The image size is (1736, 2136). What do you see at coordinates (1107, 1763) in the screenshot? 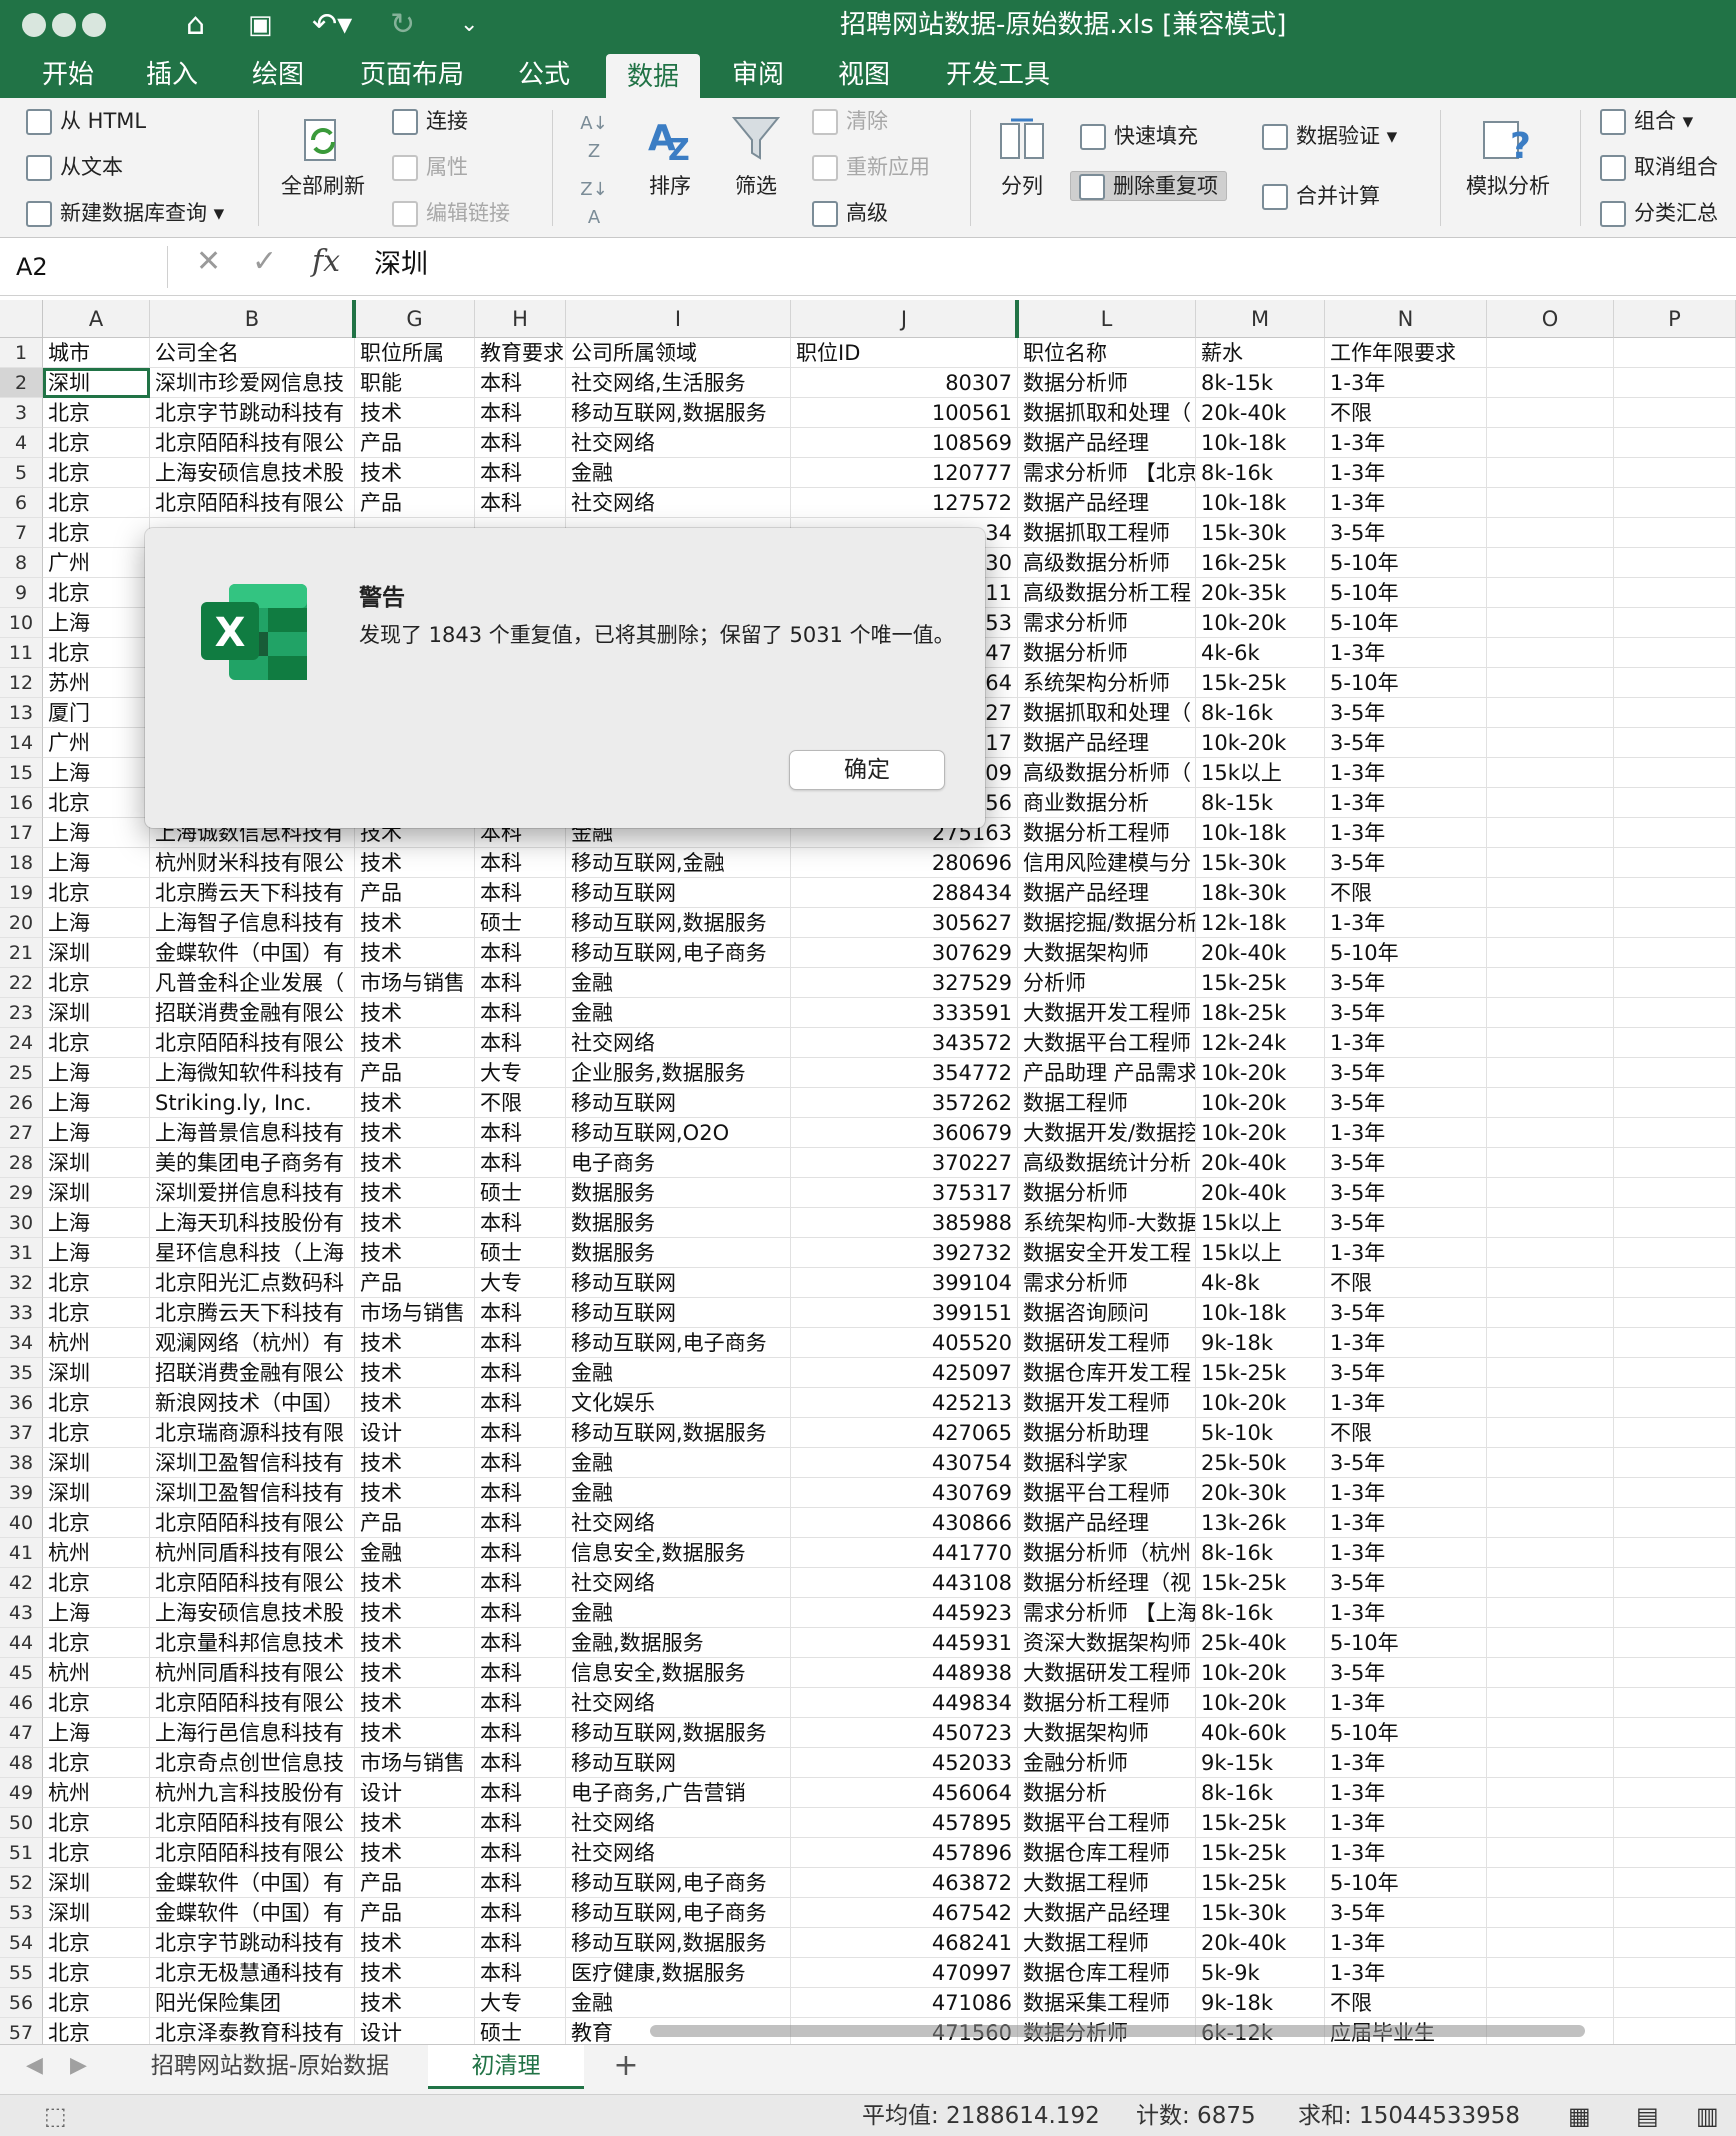
I see `cell: 金融分析师` at bounding box center [1107, 1763].